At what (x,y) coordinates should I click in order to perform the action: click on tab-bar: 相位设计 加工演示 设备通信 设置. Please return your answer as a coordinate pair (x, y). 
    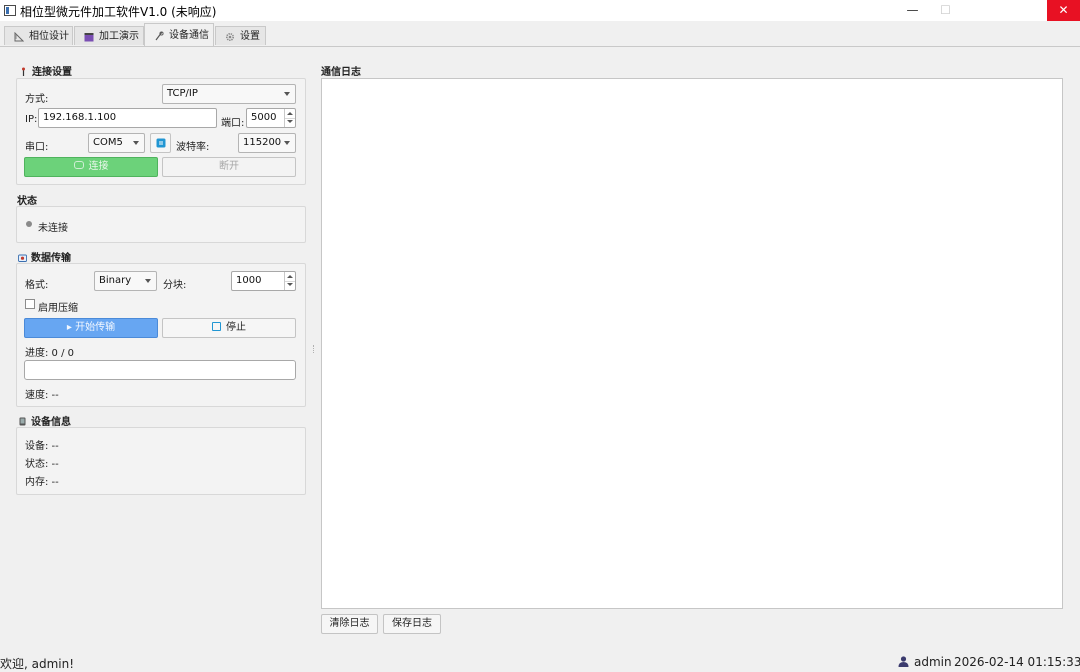
    Looking at the image, I should click on (540, 34).